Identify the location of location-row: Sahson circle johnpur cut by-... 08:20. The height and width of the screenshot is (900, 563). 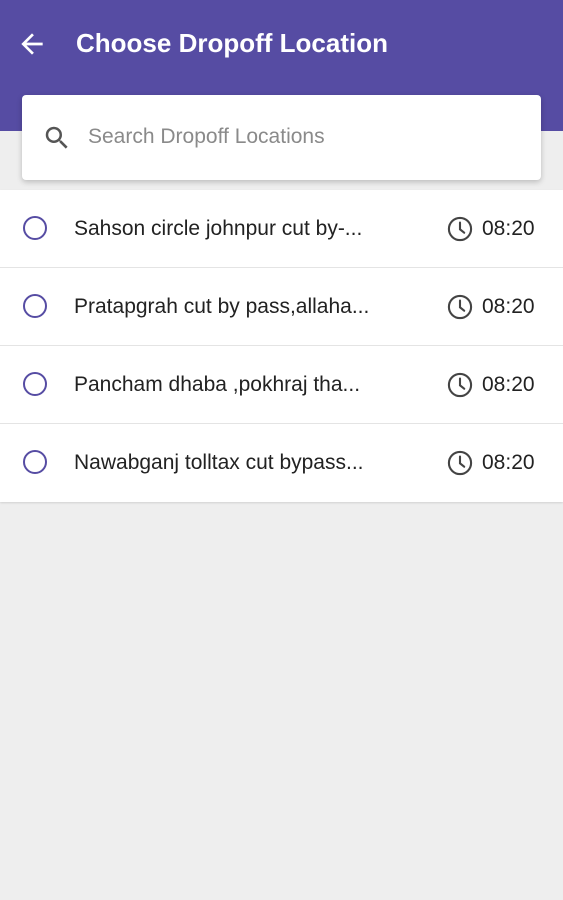
(281, 229).